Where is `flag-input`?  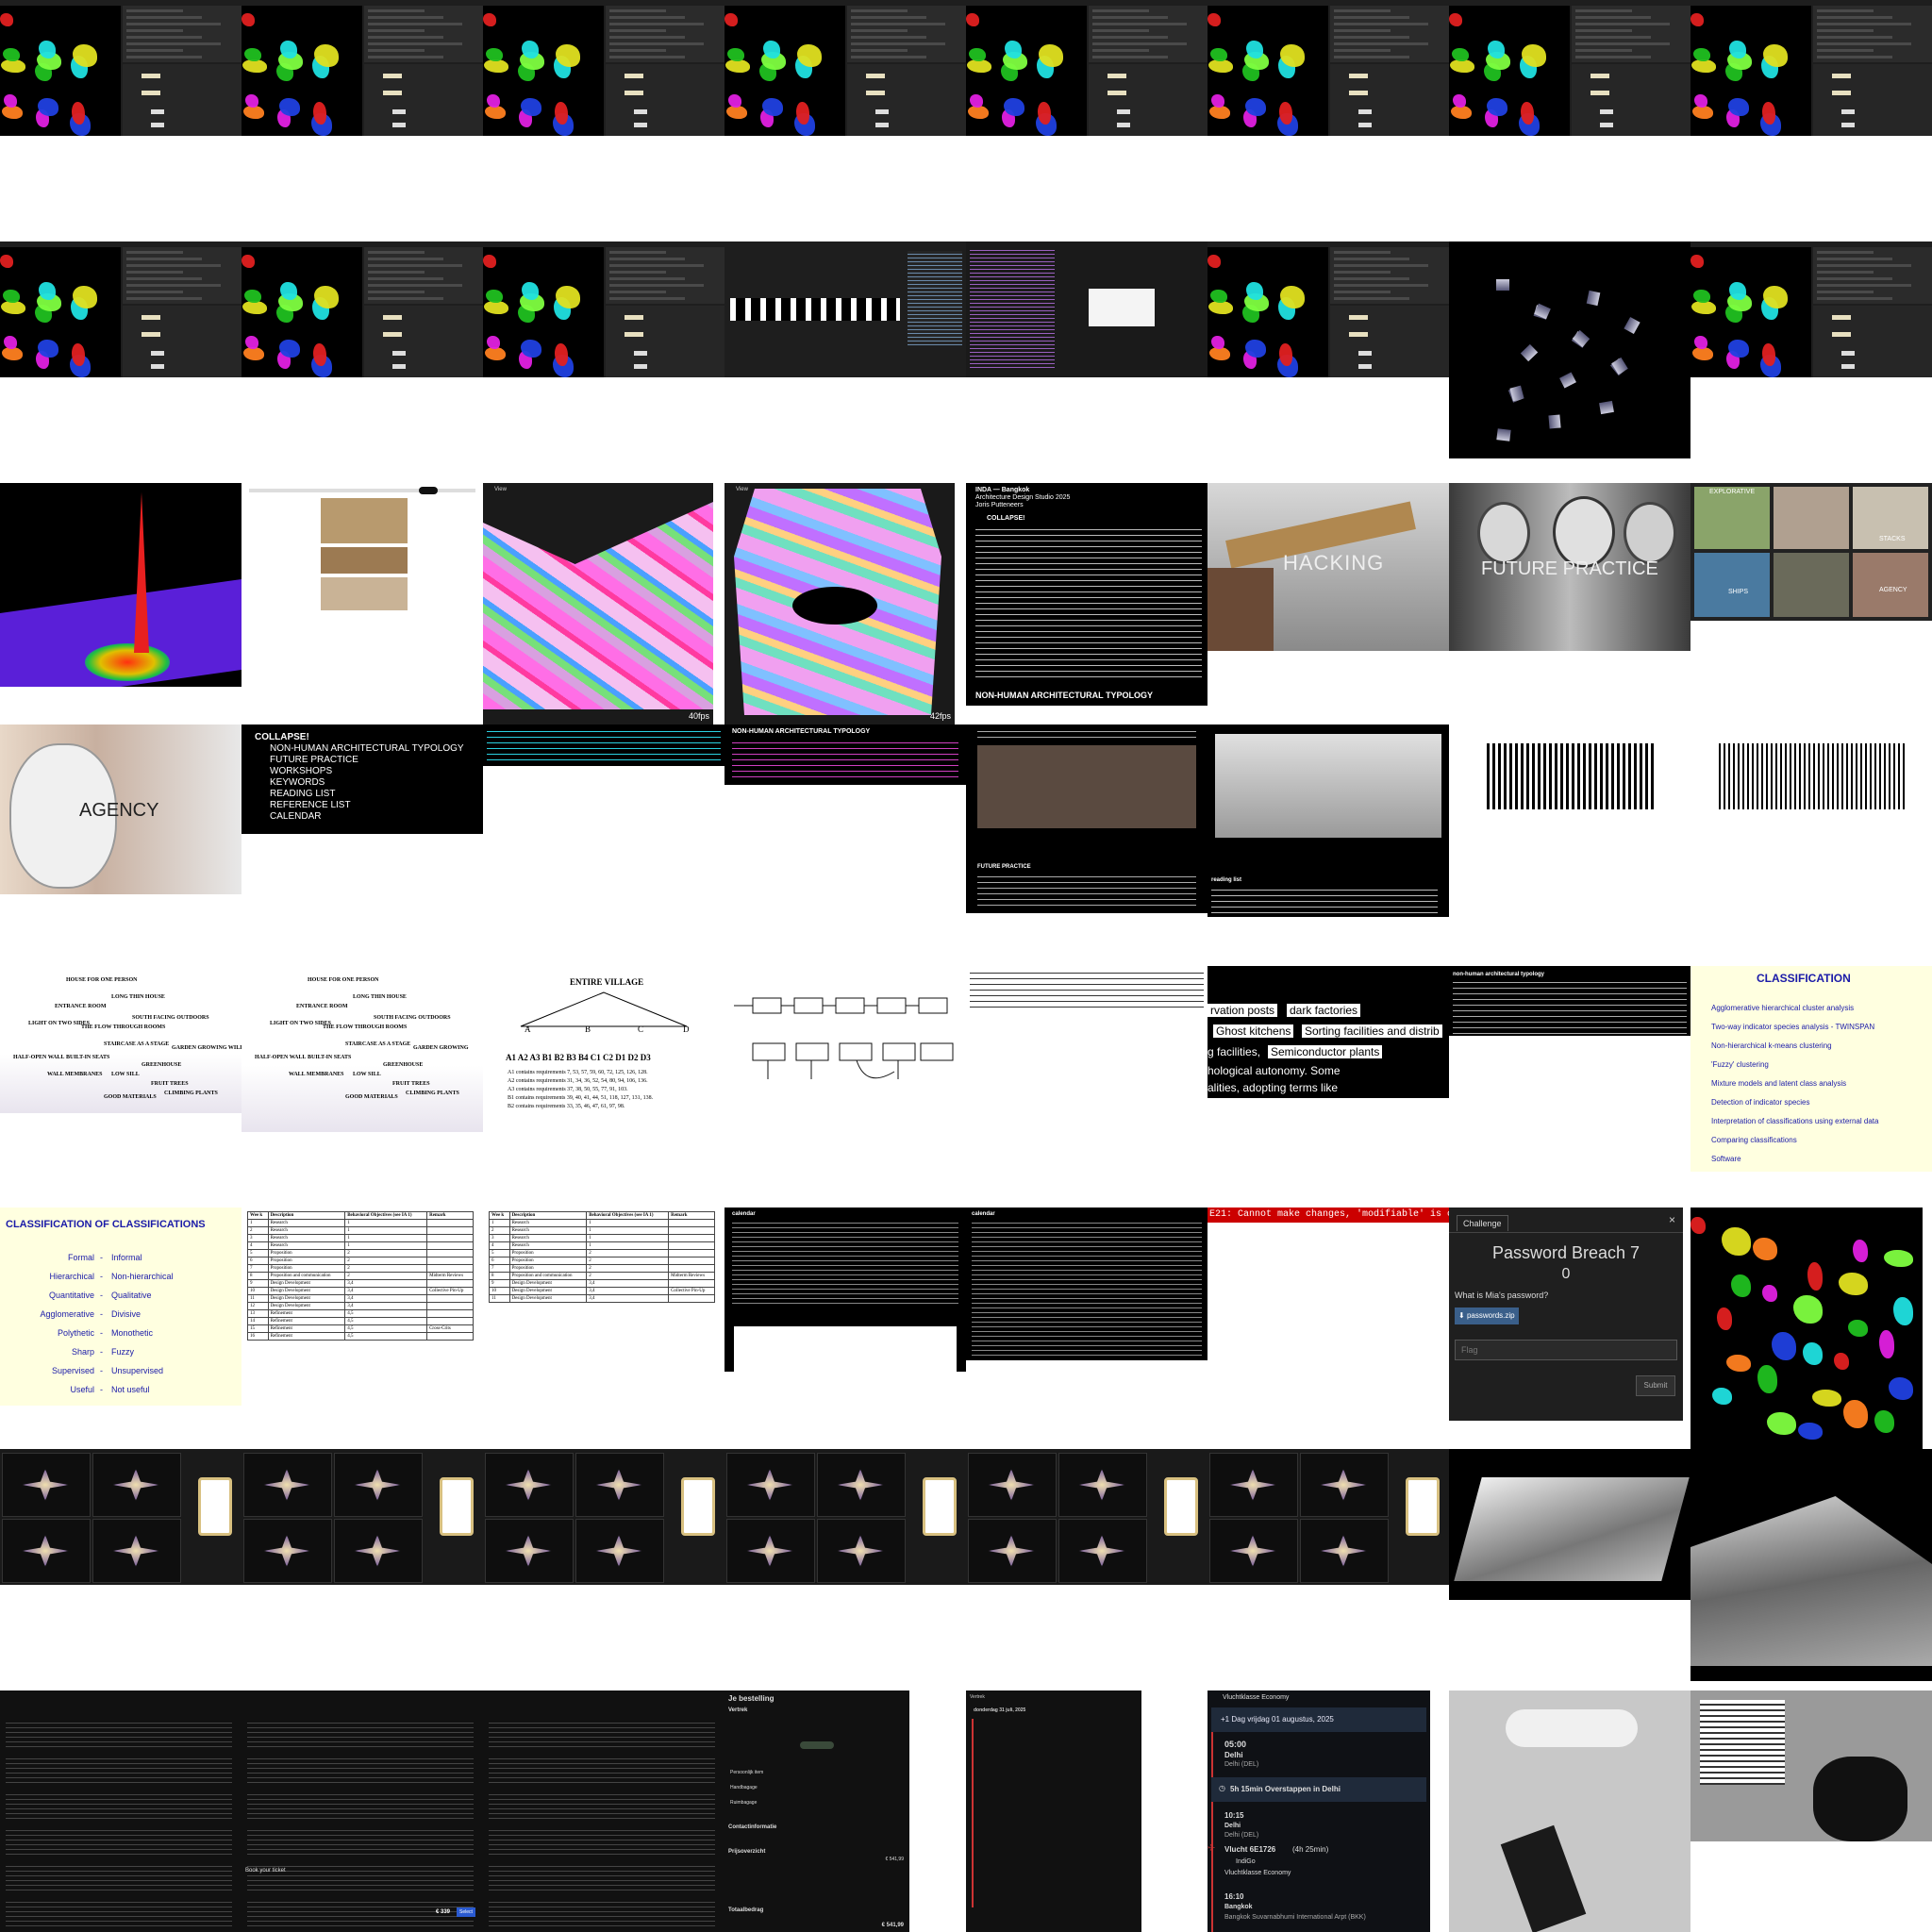 flag-input is located at coordinates (1566, 1350).